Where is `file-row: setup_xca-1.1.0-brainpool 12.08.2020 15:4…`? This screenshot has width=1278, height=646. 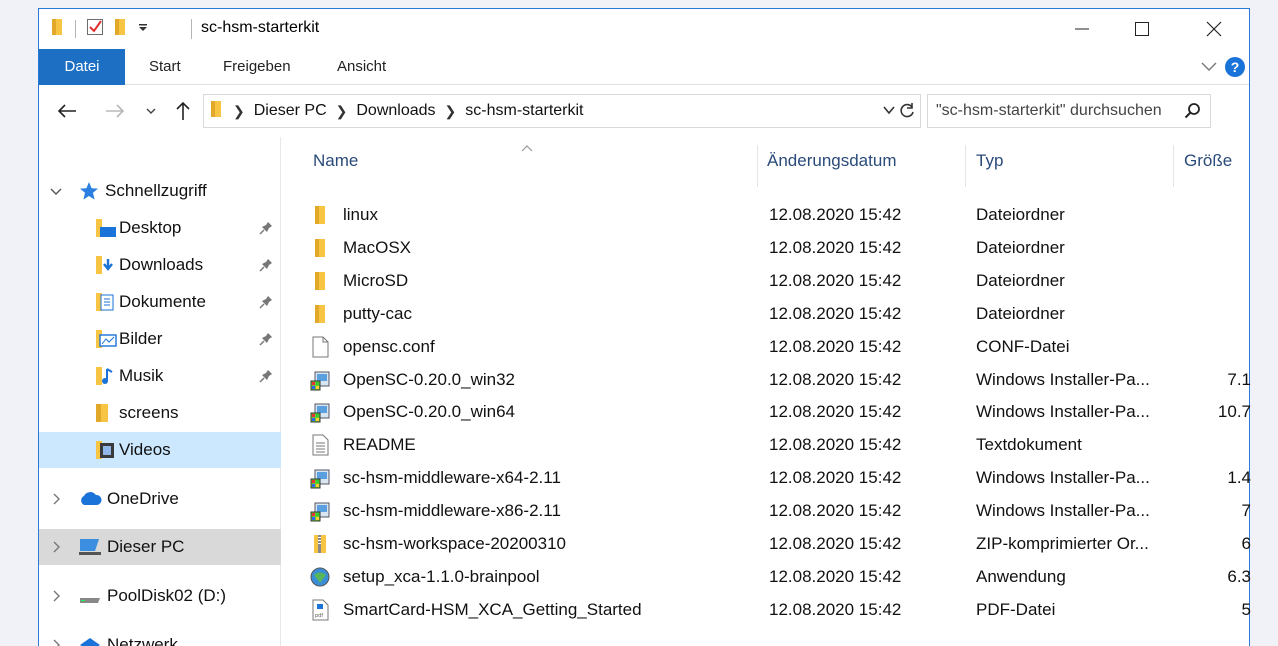 file-row: setup_xca-1.1.0-brainpool 12.08.2020 15:4… is located at coordinates (766, 577).